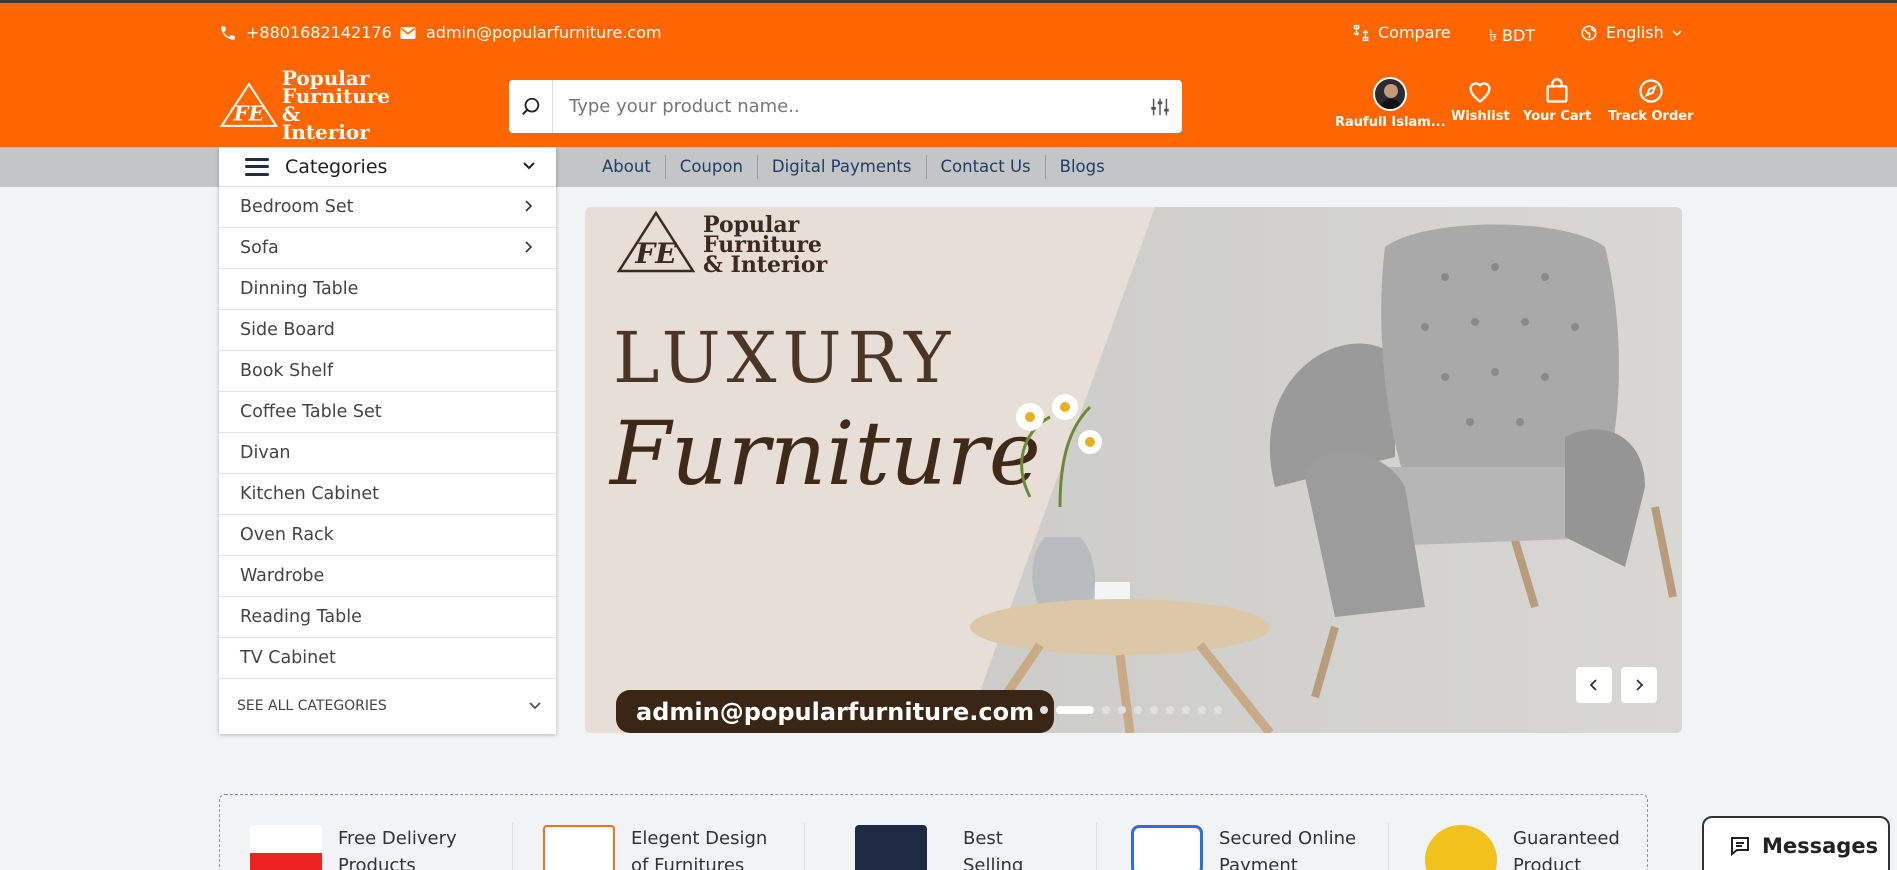 Image resolution: width=1897 pixels, height=870 pixels. What do you see at coordinates (1480, 92) in the screenshot?
I see `heart-icon` at bounding box center [1480, 92].